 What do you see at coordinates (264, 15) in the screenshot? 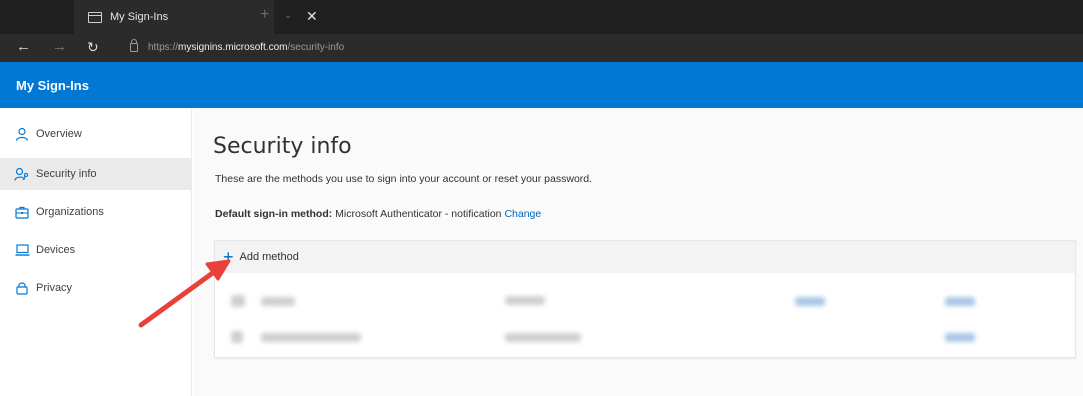
I see `new-tab-icon: +` at bounding box center [264, 15].